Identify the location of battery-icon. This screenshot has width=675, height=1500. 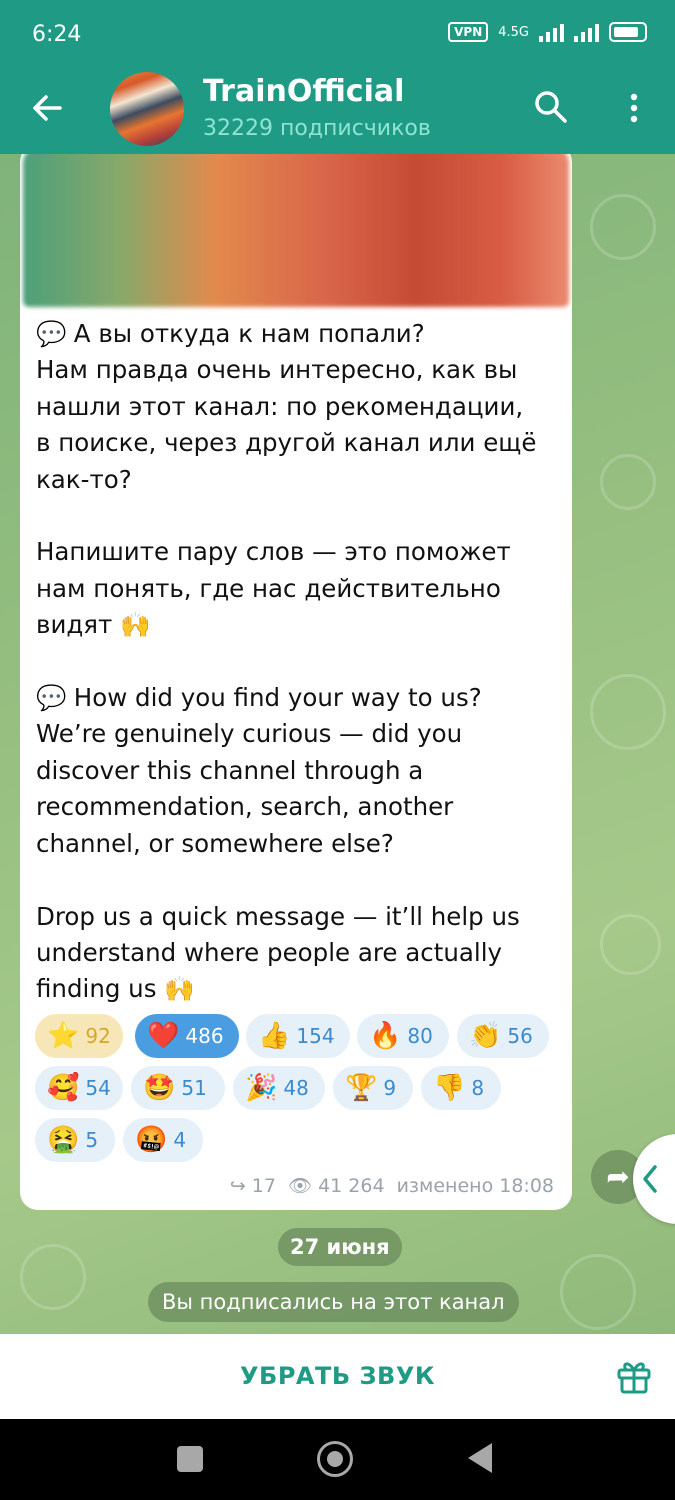
(628, 32).